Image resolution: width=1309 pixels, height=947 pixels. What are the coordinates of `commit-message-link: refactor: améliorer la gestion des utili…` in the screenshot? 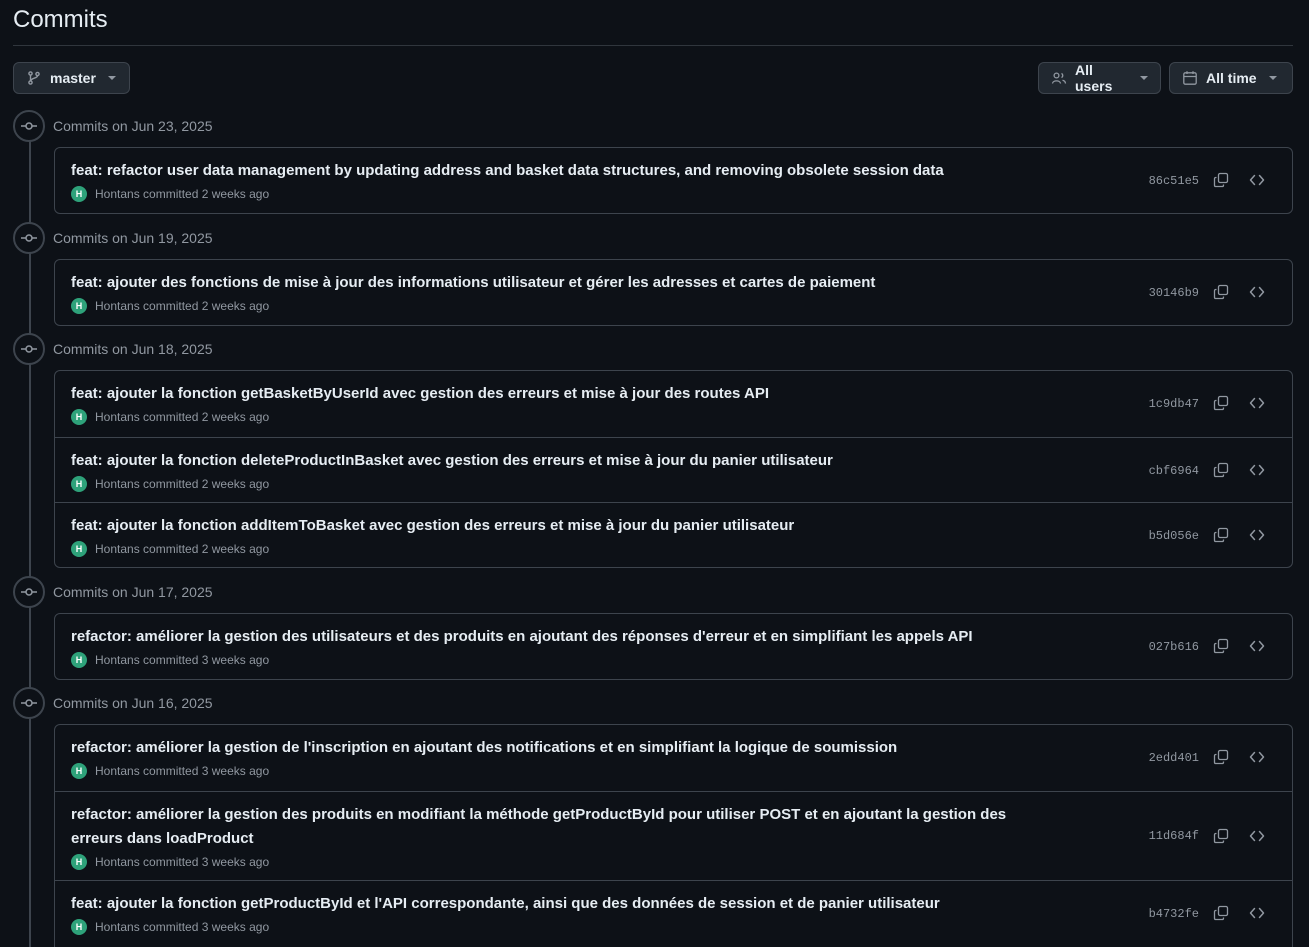 It's located at (556, 637).